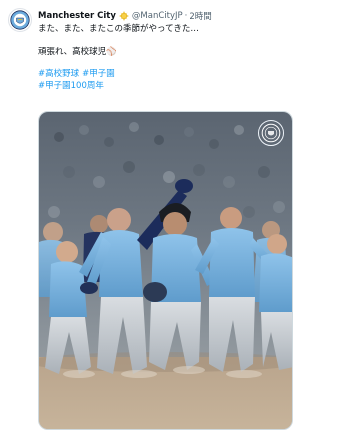 The image size is (358, 432). Describe the element at coordinates (157, 16) in the screenshot. I see `author-handle: @ManCityJP` at that location.